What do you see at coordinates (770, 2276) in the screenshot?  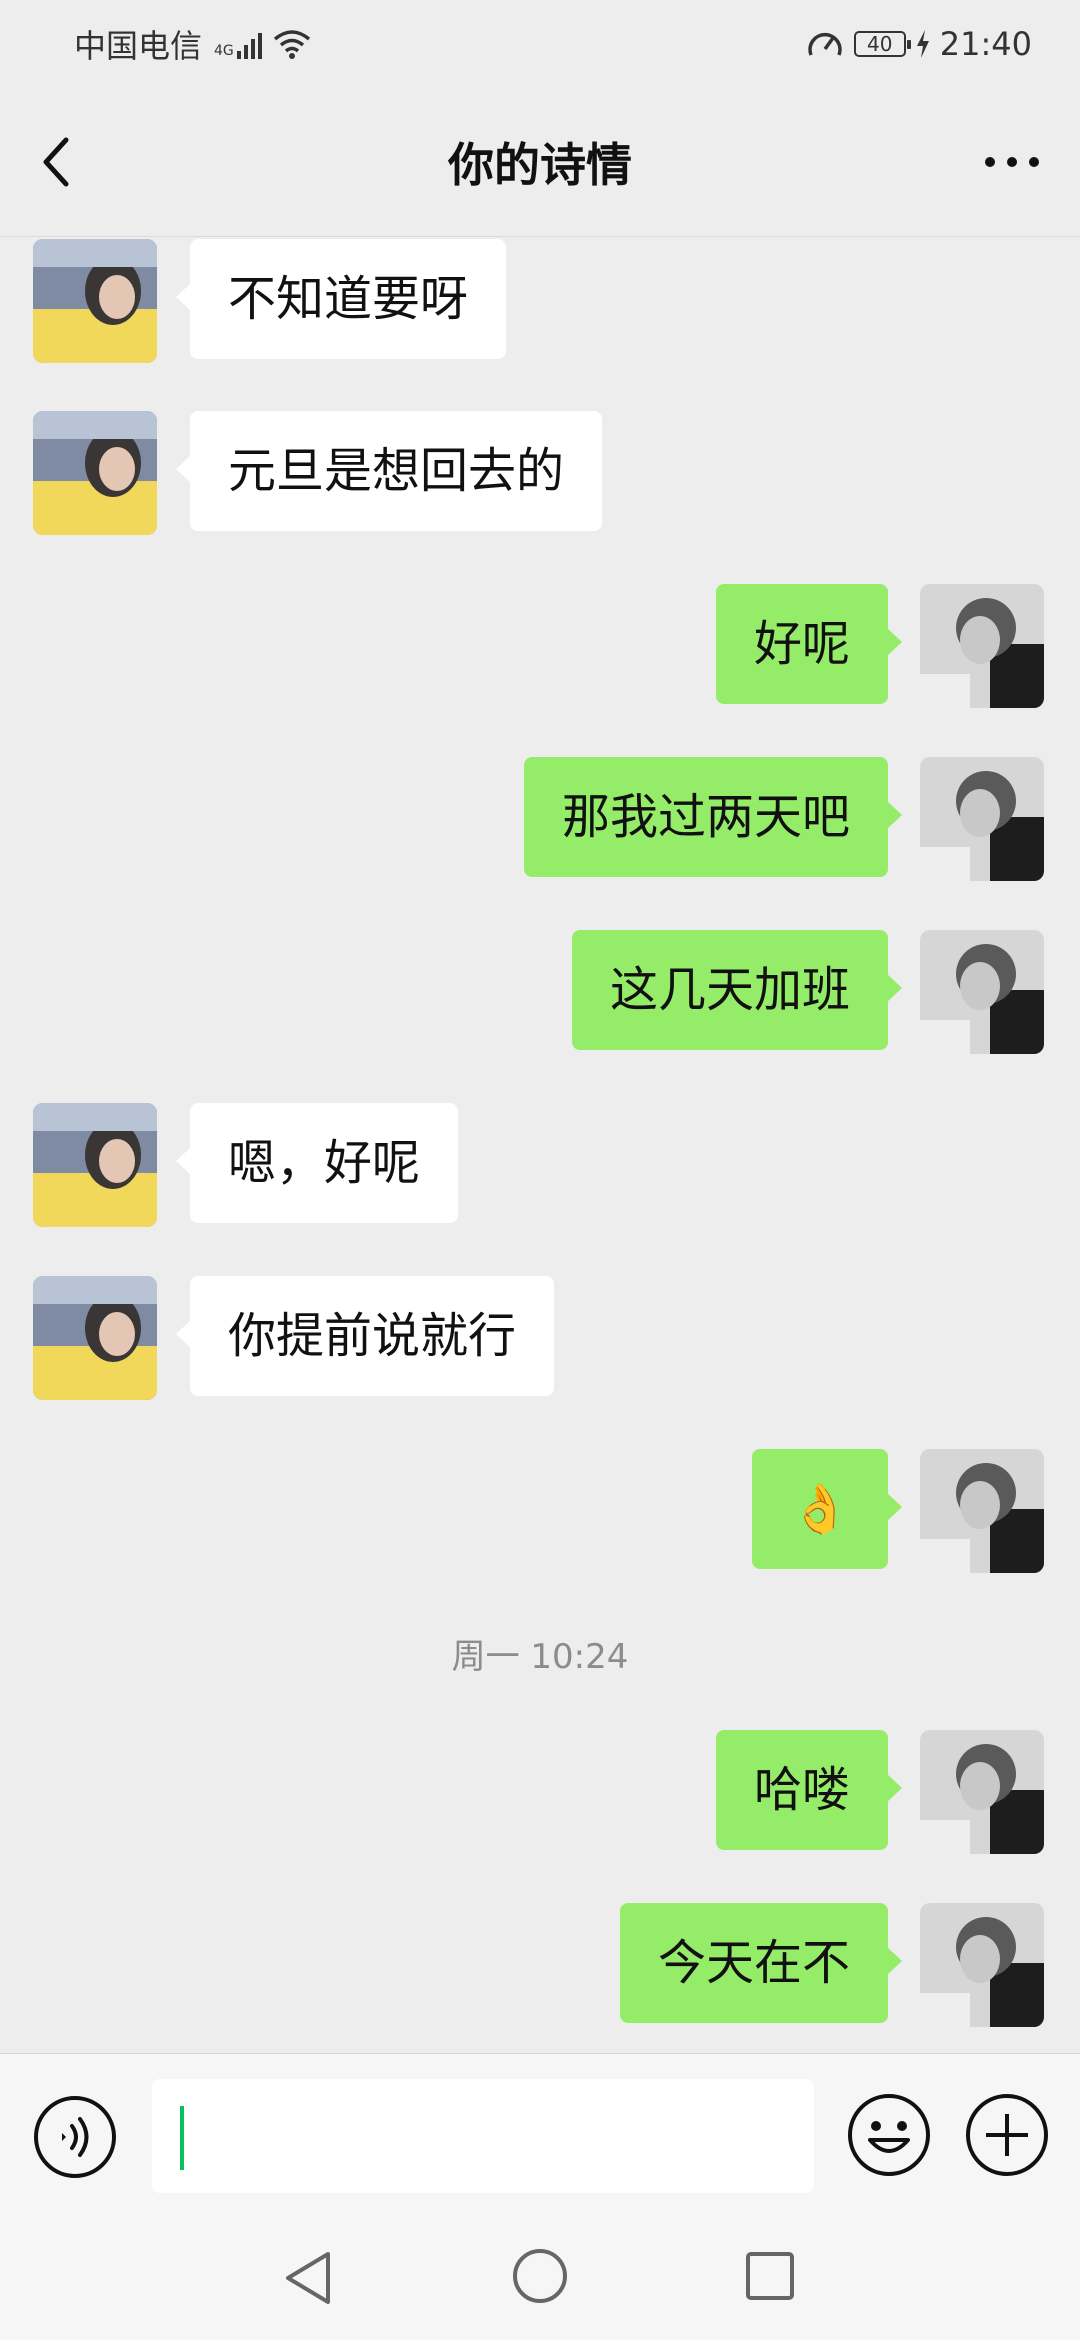 I see `square-recent-icon` at bounding box center [770, 2276].